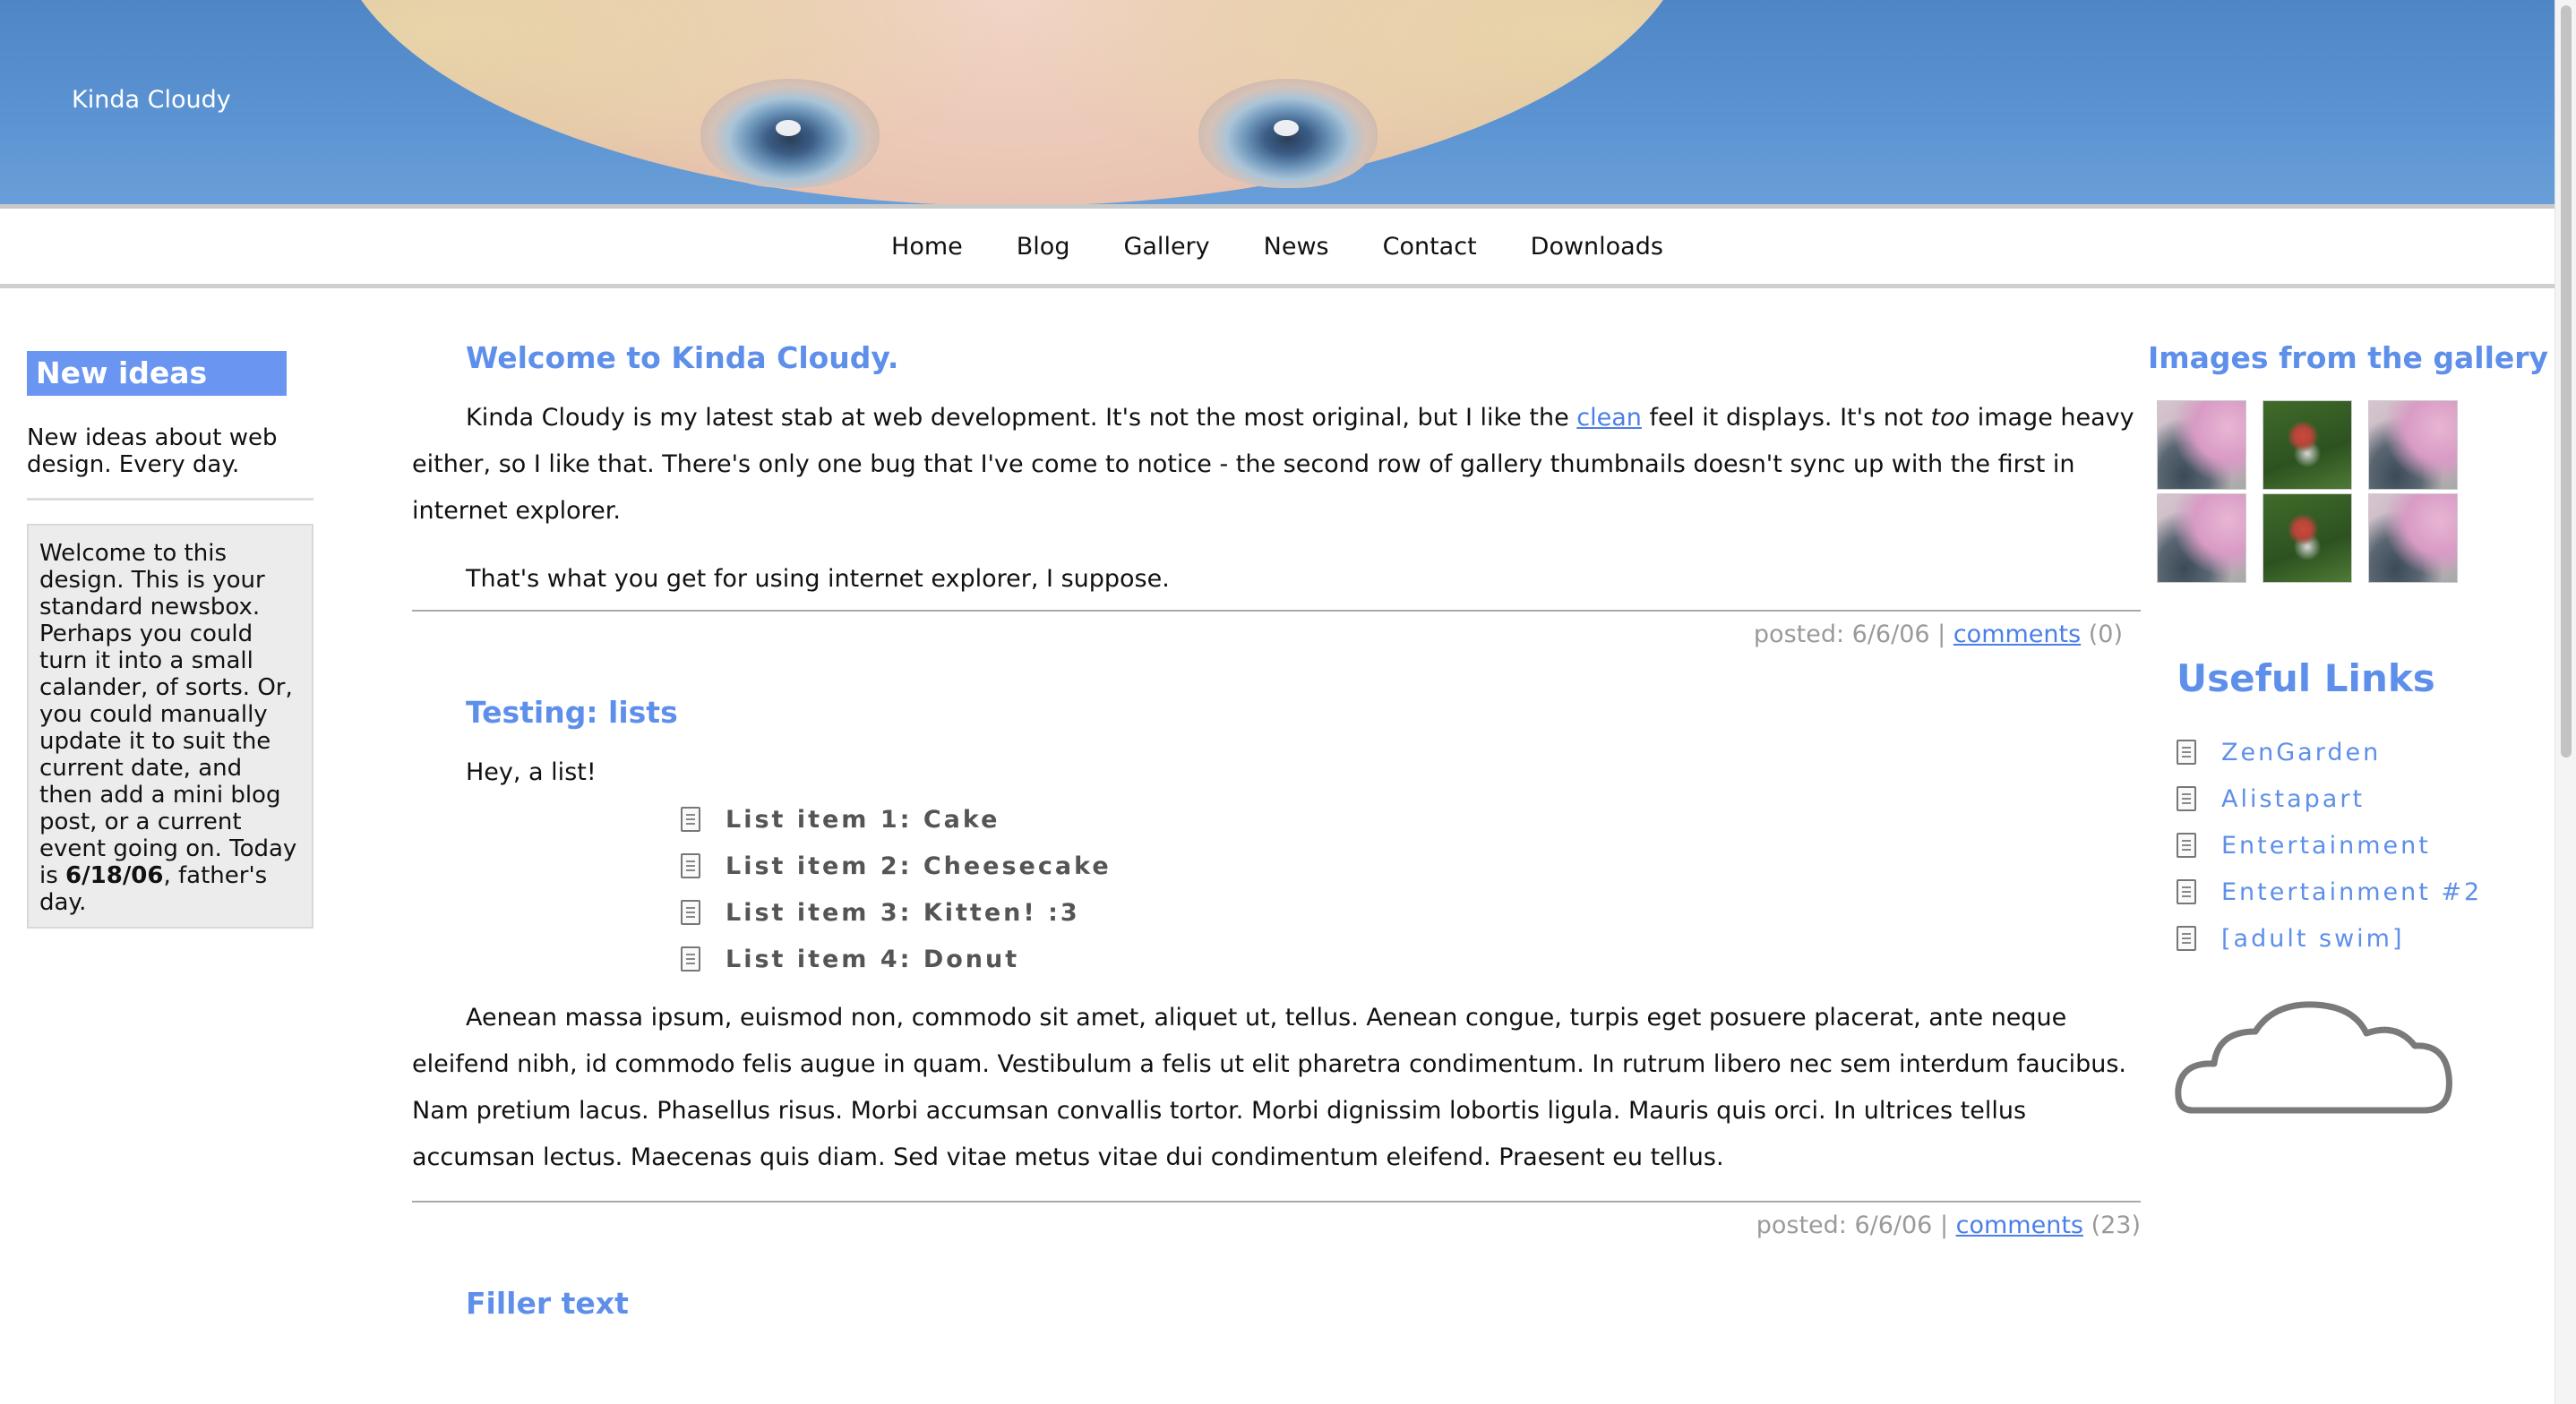 The image size is (2576, 1404). Describe the element at coordinates (2351, 892) in the screenshot. I see `link-entertainment-2: Entertainment #2` at that location.